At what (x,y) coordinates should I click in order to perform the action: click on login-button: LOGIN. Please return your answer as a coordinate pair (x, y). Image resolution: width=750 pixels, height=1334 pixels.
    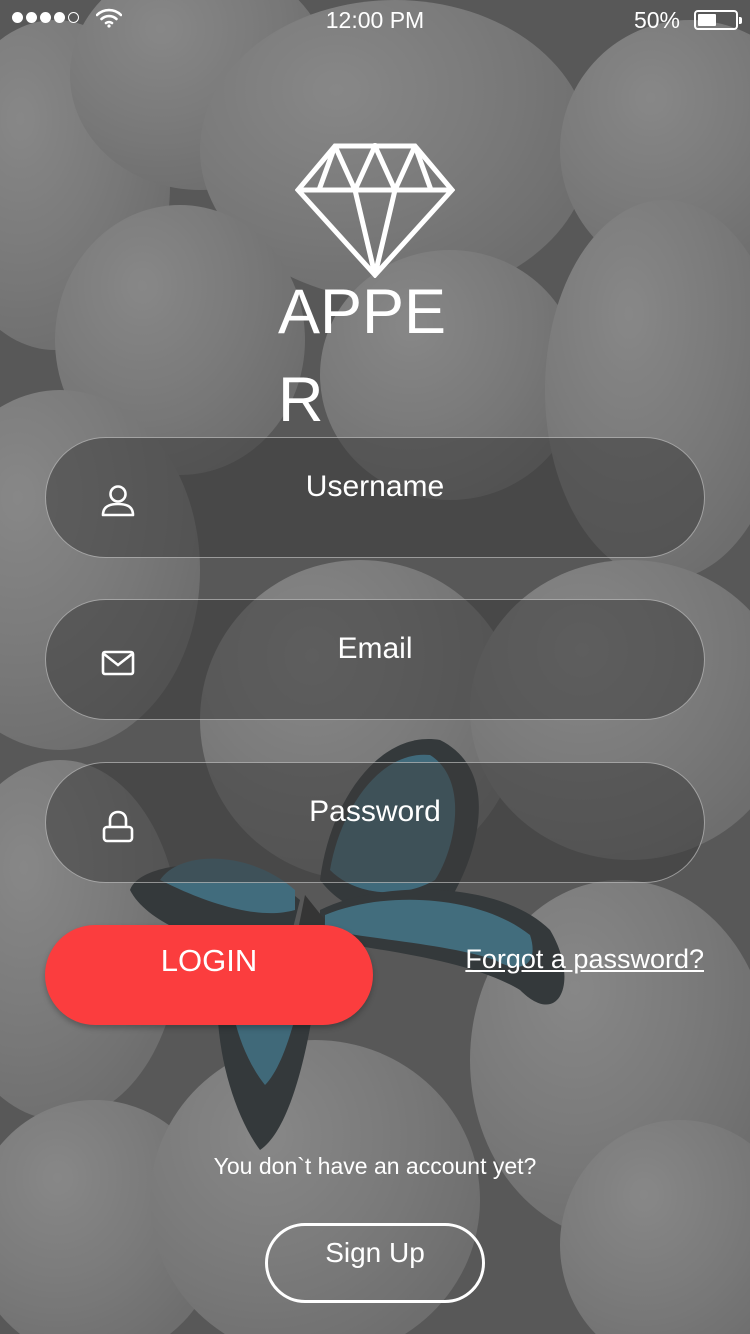
    Looking at the image, I should click on (209, 975).